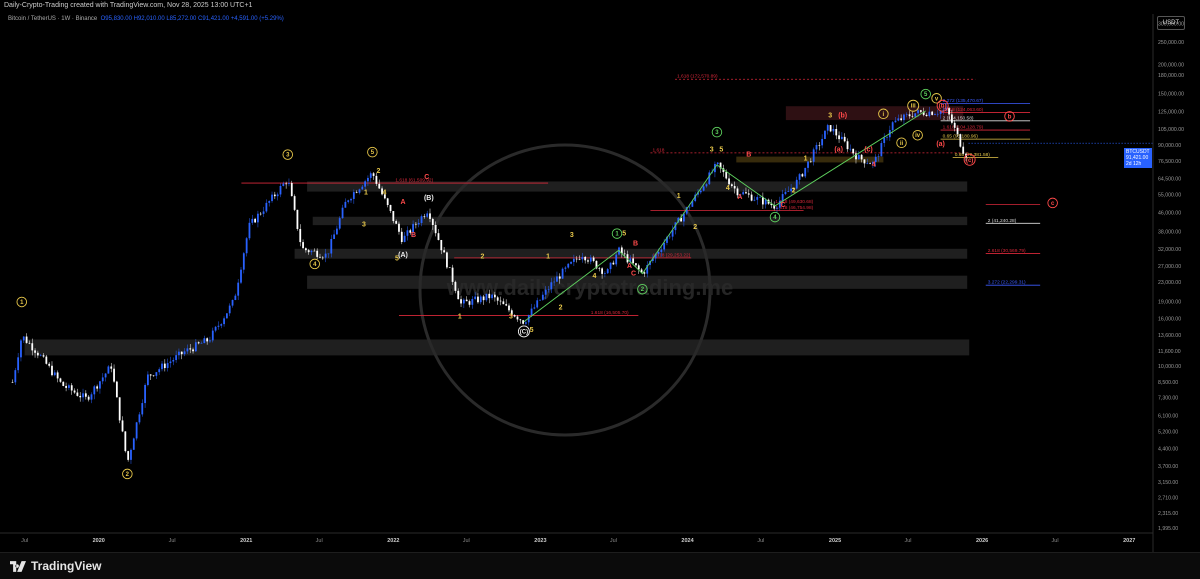 The image size is (1200, 579). What do you see at coordinates (149, 19) in the screenshot?
I see `ohlc-high: H92,010.00` at bounding box center [149, 19].